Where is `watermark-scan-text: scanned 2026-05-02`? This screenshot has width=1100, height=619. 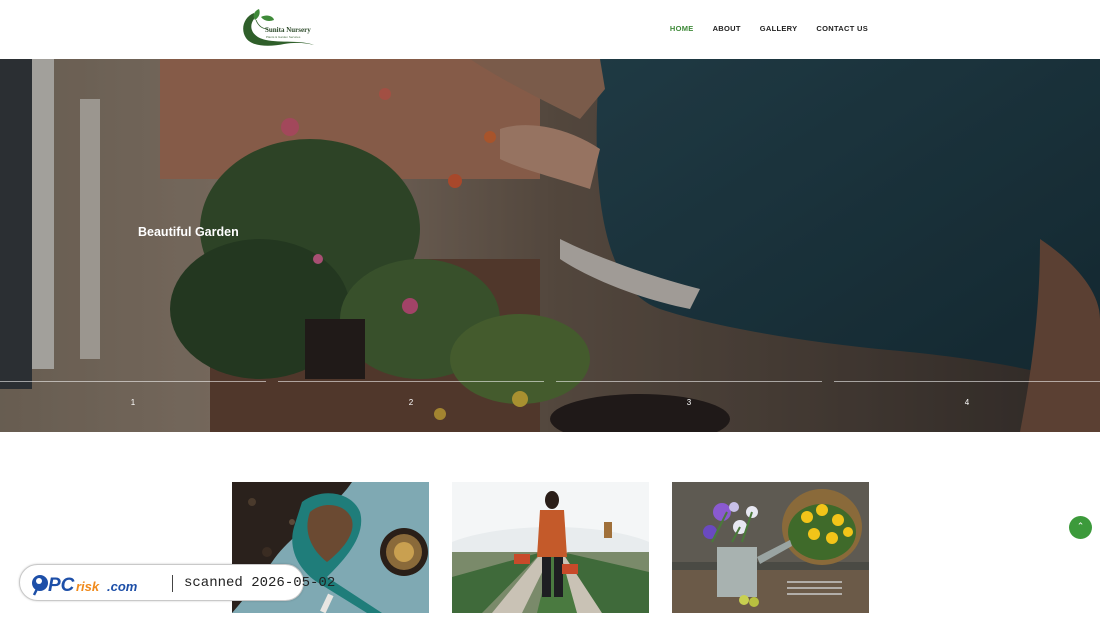 watermark-scan-text: scanned 2026-05-02 is located at coordinates (260, 583).